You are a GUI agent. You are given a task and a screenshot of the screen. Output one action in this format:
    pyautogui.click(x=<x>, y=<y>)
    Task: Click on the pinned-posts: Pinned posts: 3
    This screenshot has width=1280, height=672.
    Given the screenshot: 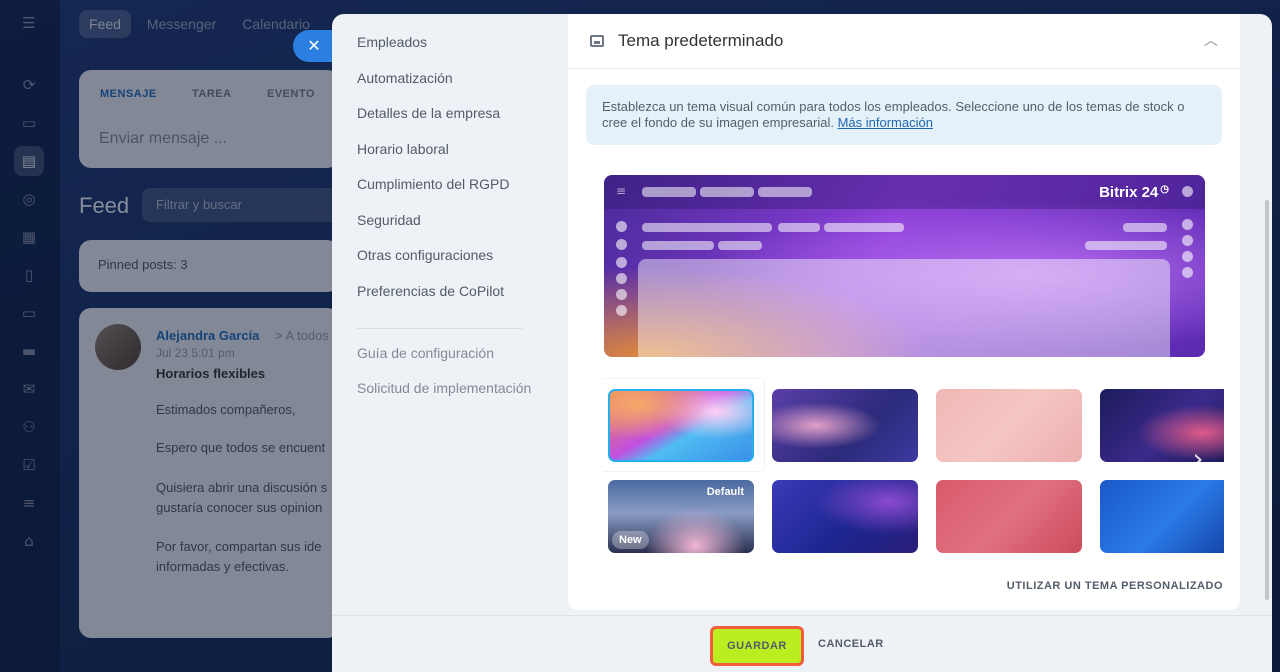 What is the action you would take?
    pyautogui.click(x=209, y=266)
    